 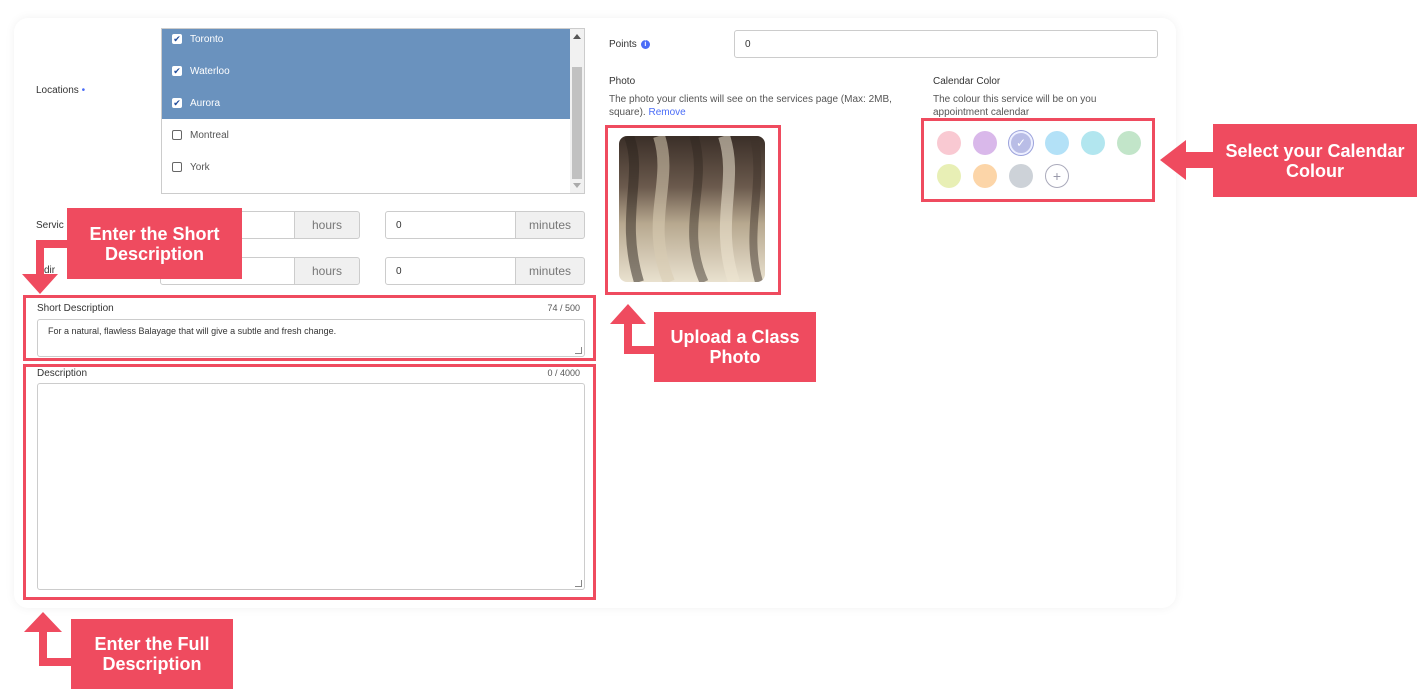 I want to click on location-label: York, so click(x=200, y=167).